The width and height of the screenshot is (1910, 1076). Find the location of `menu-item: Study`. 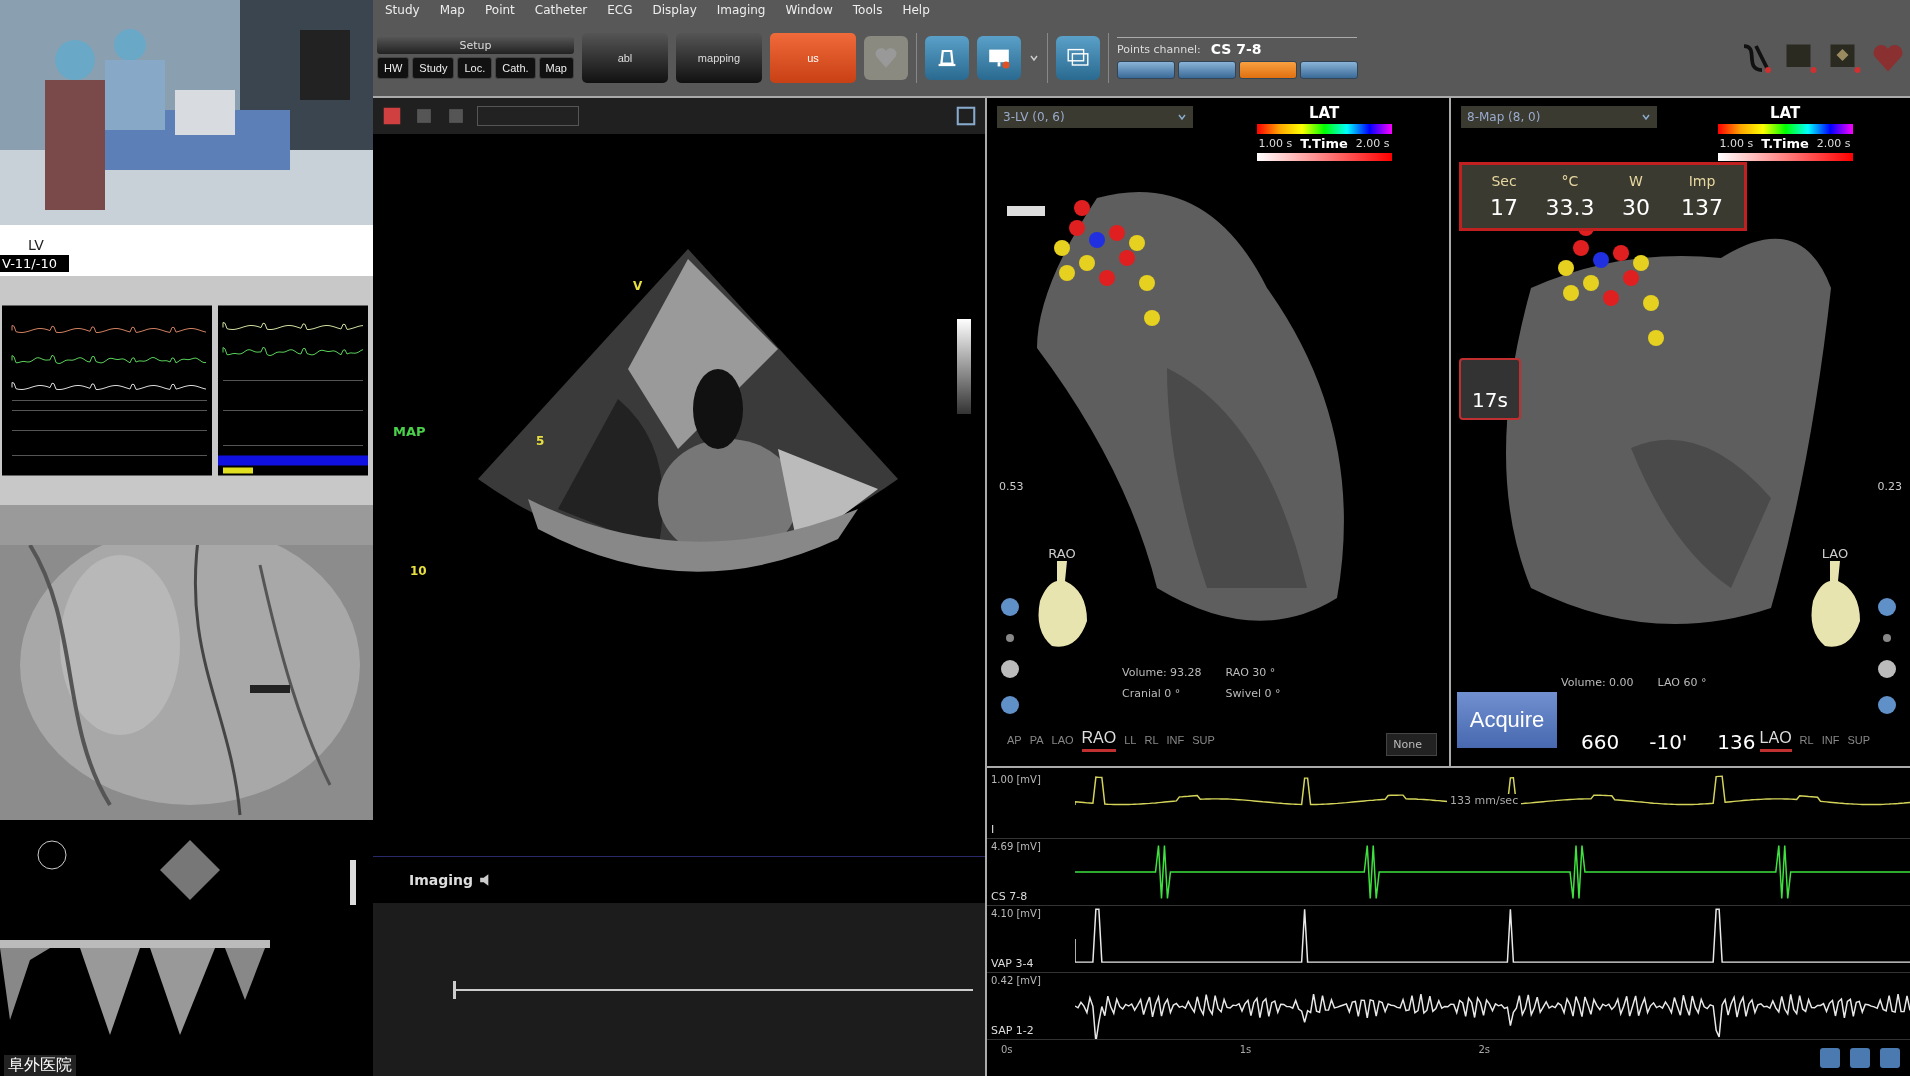

menu-item: Study is located at coordinates (402, 10).